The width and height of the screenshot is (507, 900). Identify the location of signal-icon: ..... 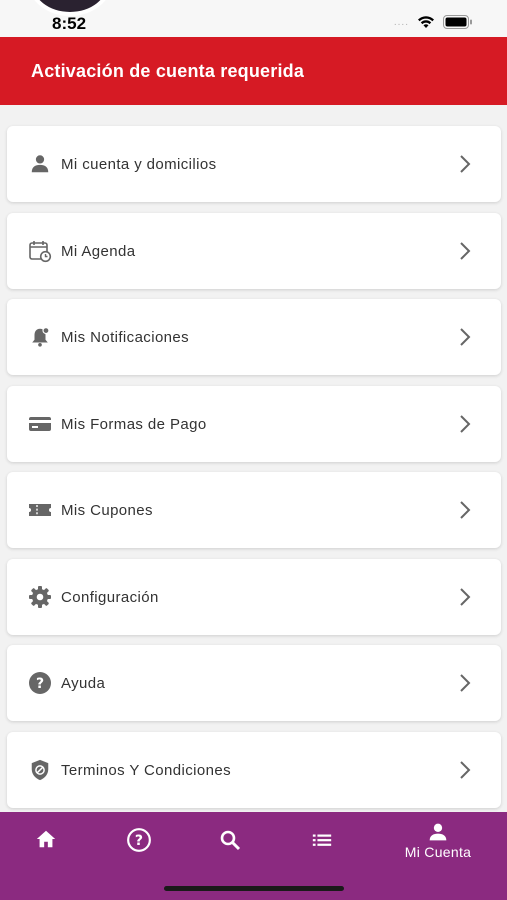
(401, 22).